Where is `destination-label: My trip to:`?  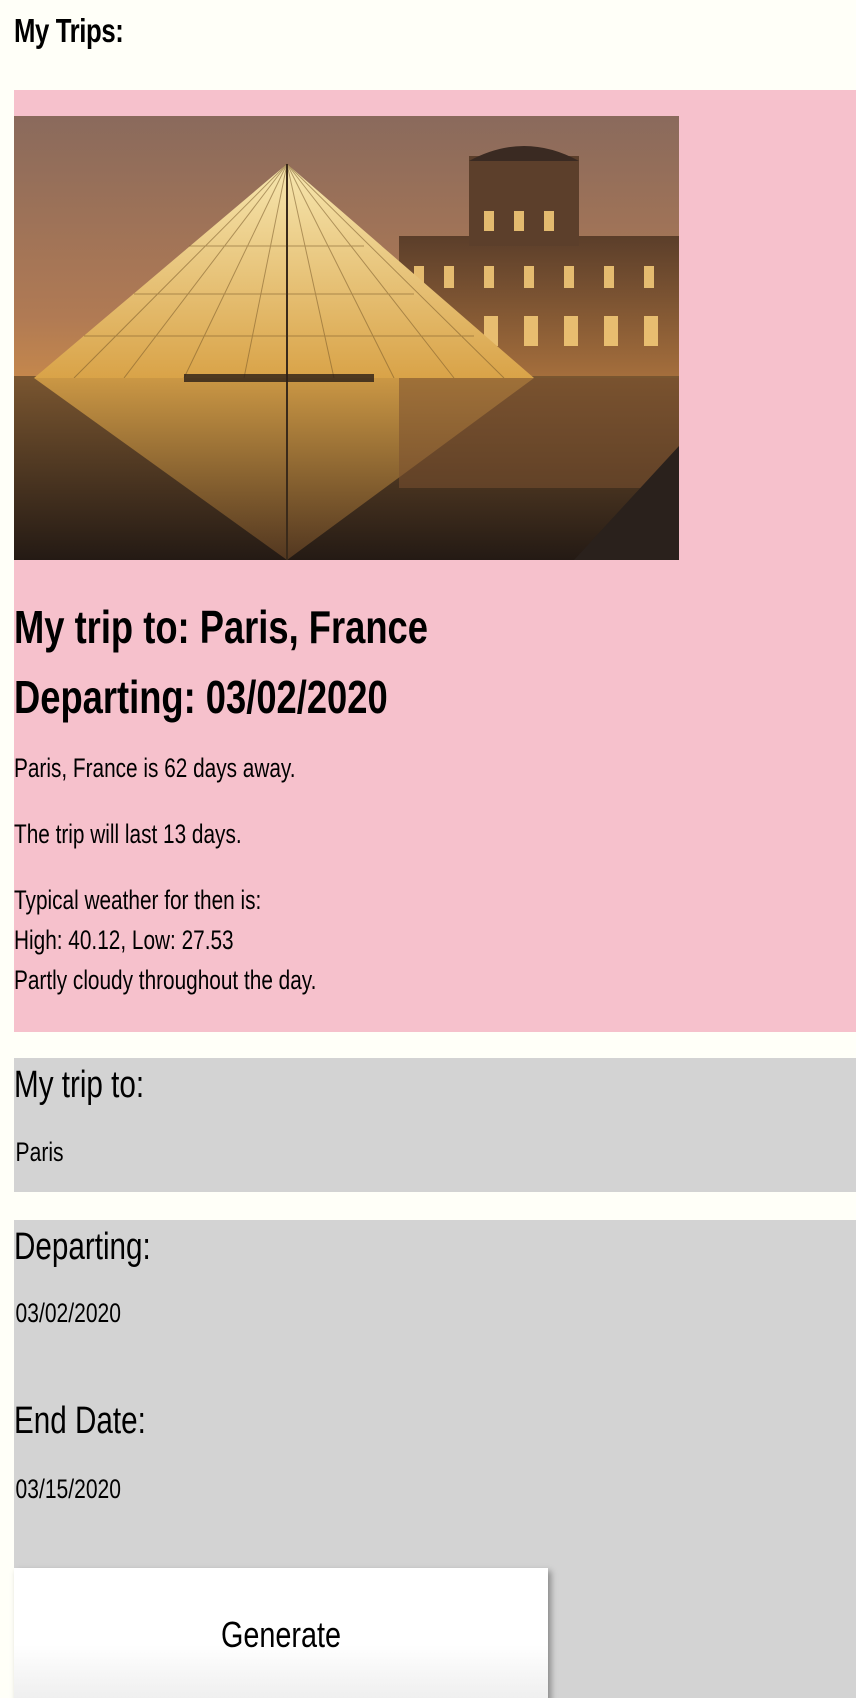
destination-label: My trip to: is located at coordinates (79, 1085).